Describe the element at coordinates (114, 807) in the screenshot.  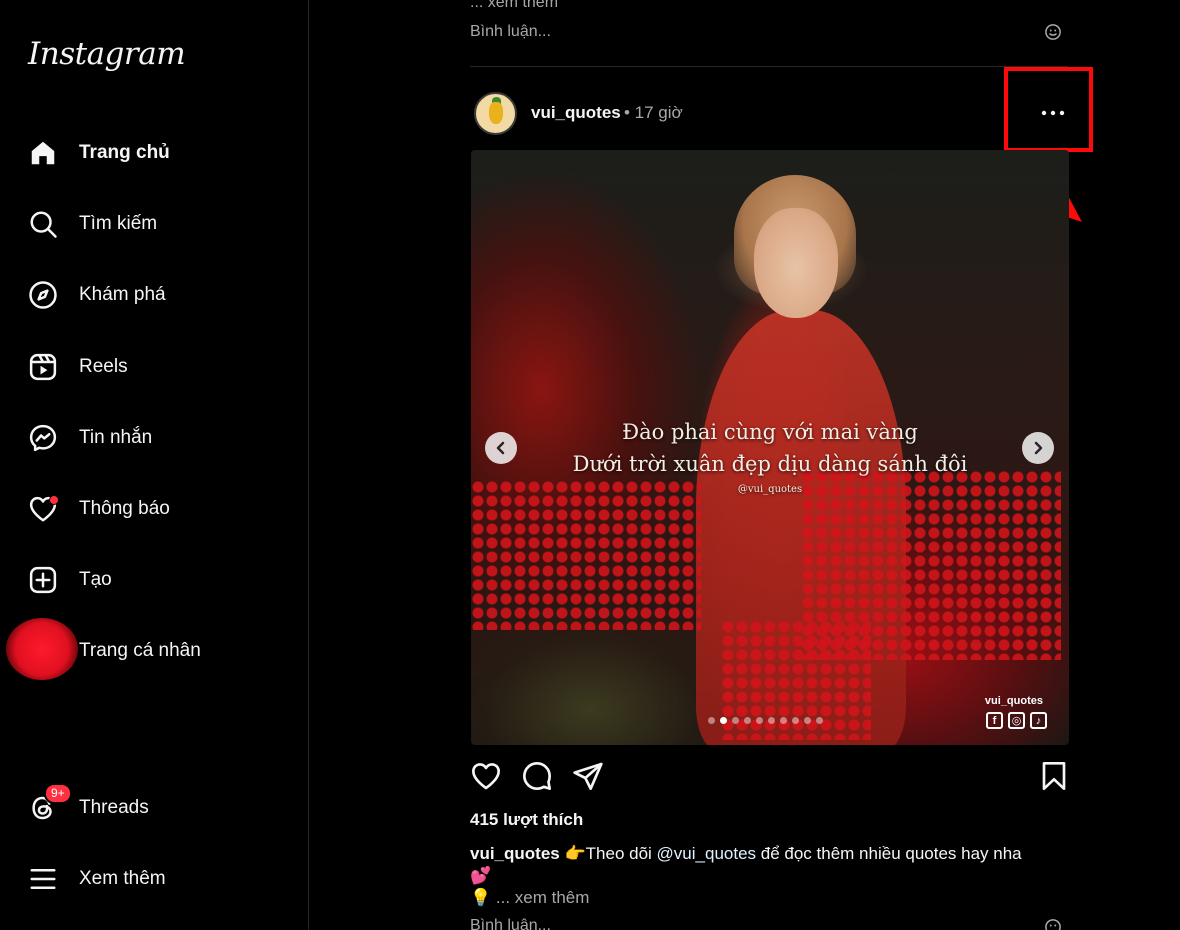
I see `sidebar-item-label: Threads` at that location.